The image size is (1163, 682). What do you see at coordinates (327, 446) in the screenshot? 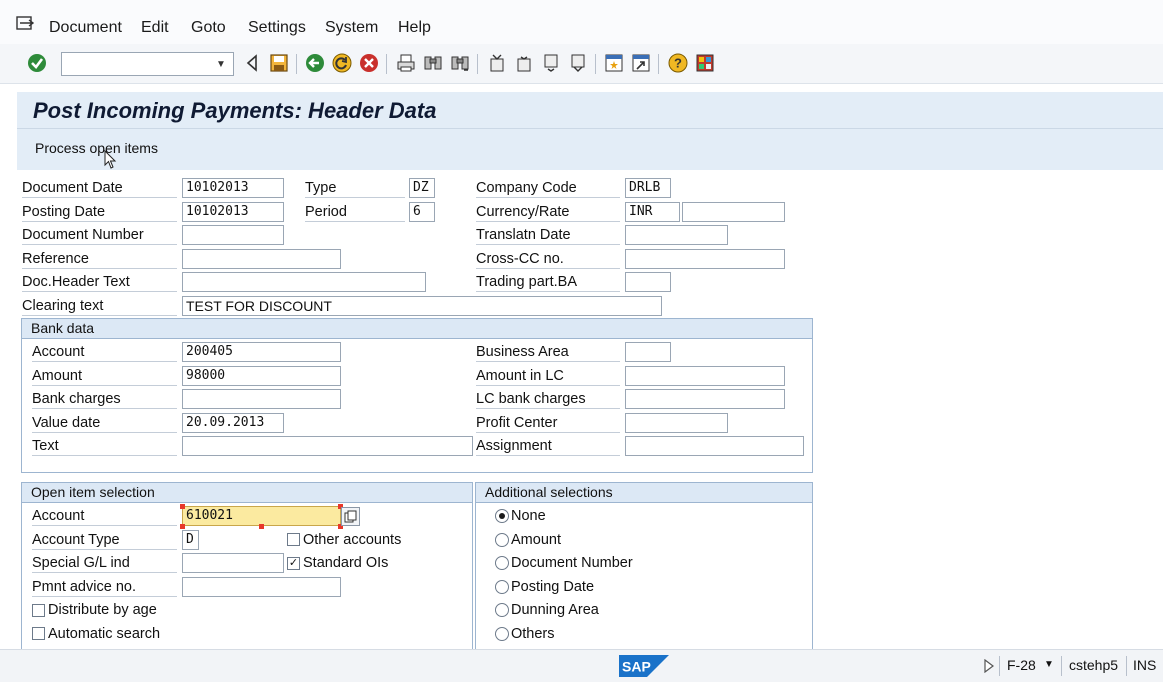
I see `text-field` at bounding box center [327, 446].